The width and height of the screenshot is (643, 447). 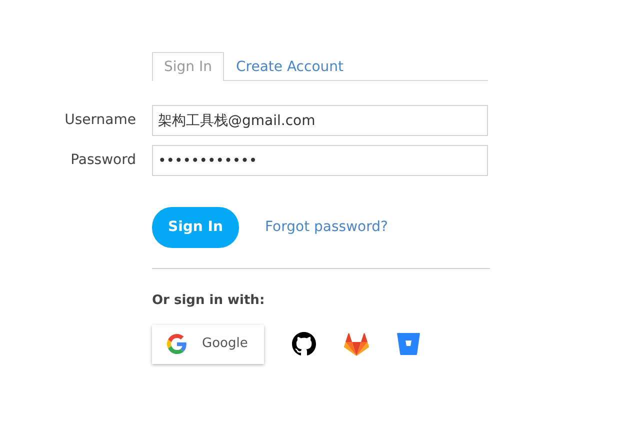 What do you see at coordinates (290, 66) in the screenshot?
I see `tab: Create Account` at bounding box center [290, 66].